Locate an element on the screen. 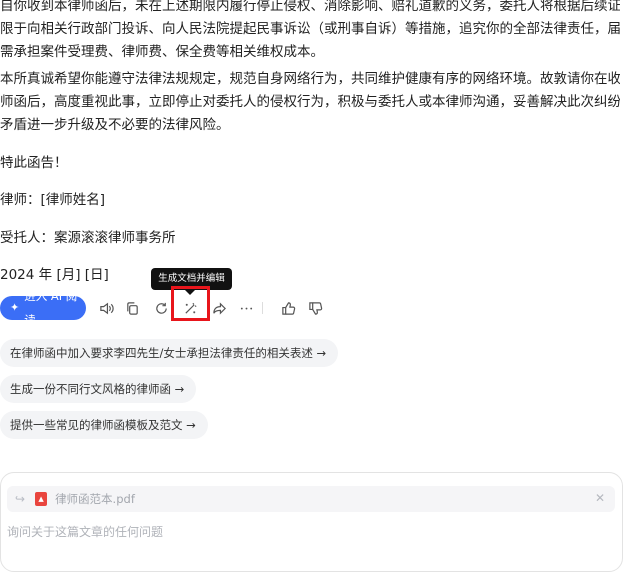  highlight-annotation is located at coordinates (190, 303).